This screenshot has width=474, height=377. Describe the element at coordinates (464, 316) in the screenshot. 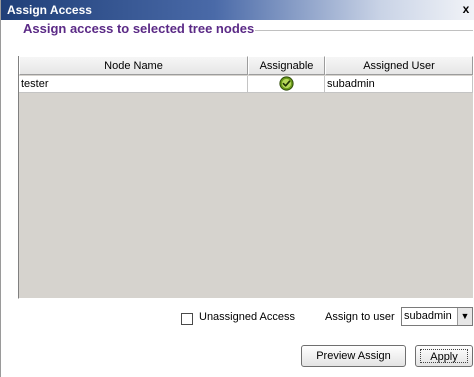

I see `chevron-down-icon: ▼` at that location.